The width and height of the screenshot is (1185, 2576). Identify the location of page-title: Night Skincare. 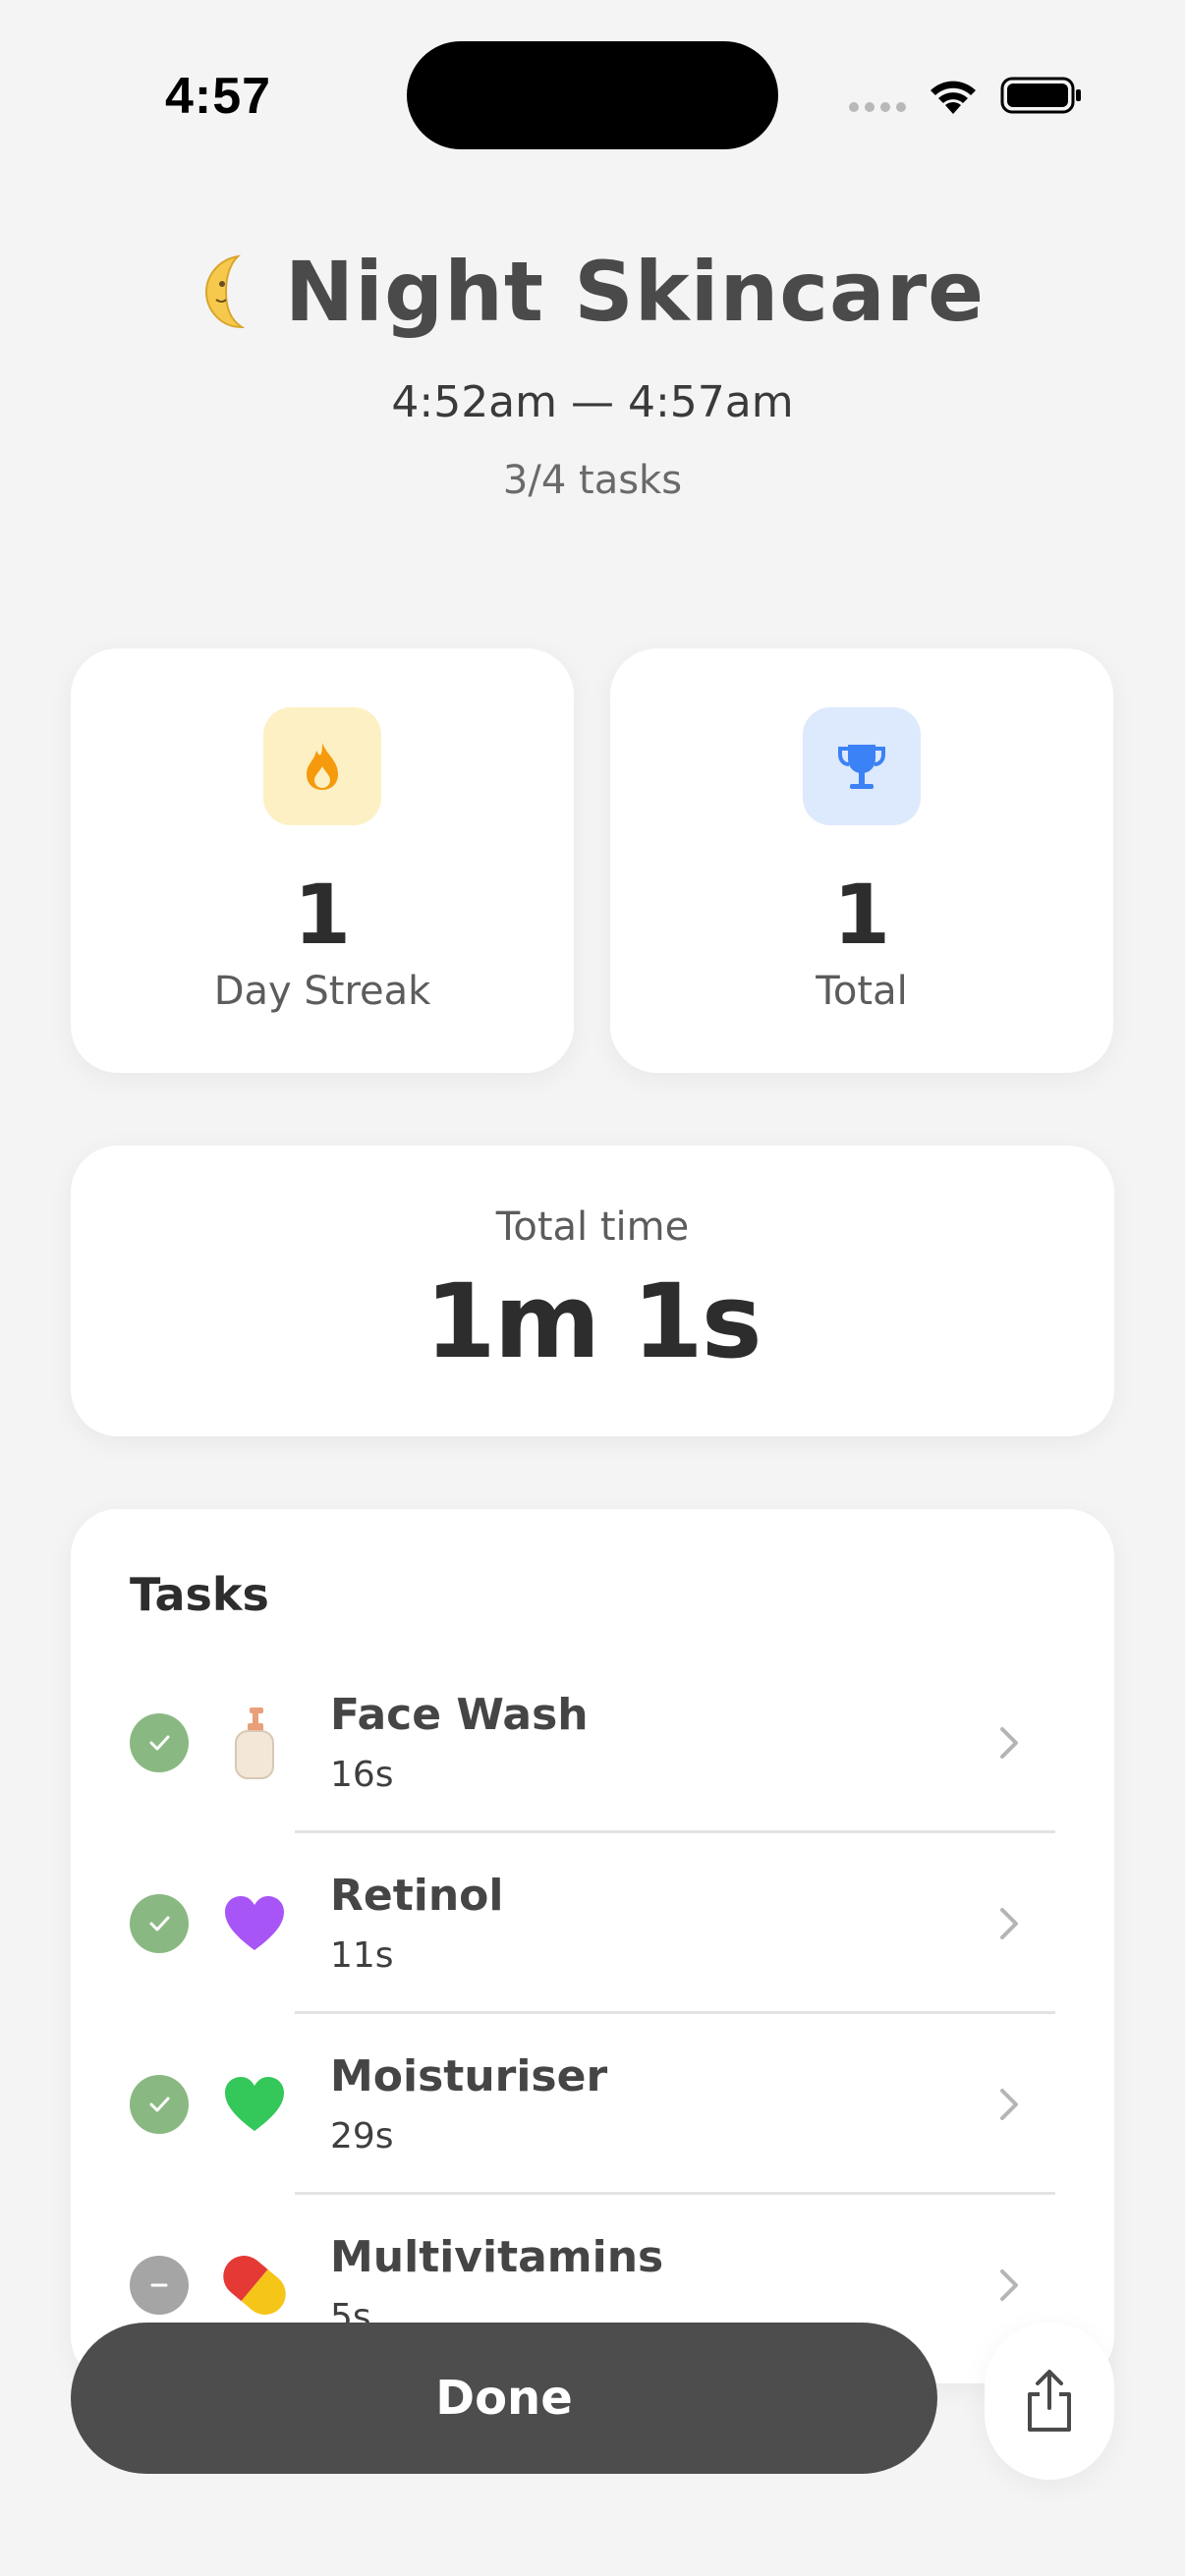
(635, 292).